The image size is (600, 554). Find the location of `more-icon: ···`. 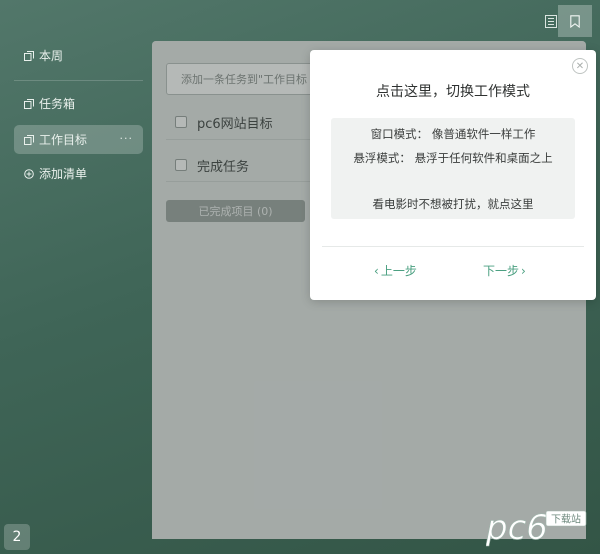

more-icon: ··· is located at coordinates (127, 138).